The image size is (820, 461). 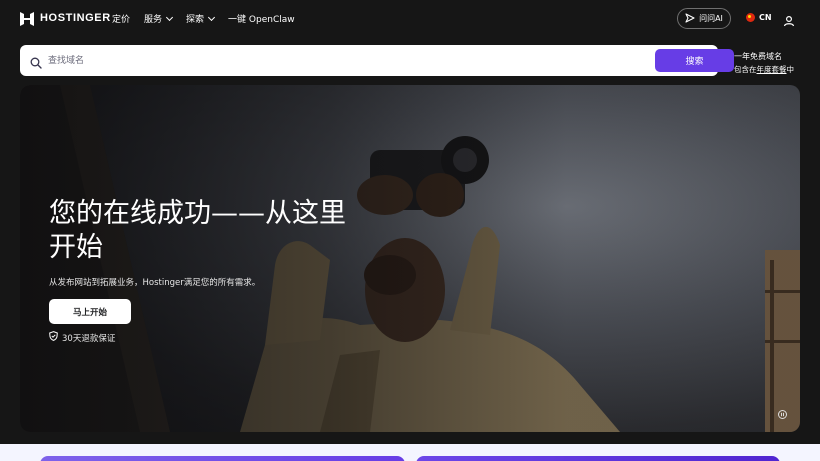 What do you see at coordinates (711, 18) in the screenshot?
I see `ask-ai-label: 问问AI` at bounding box center [711, 18].